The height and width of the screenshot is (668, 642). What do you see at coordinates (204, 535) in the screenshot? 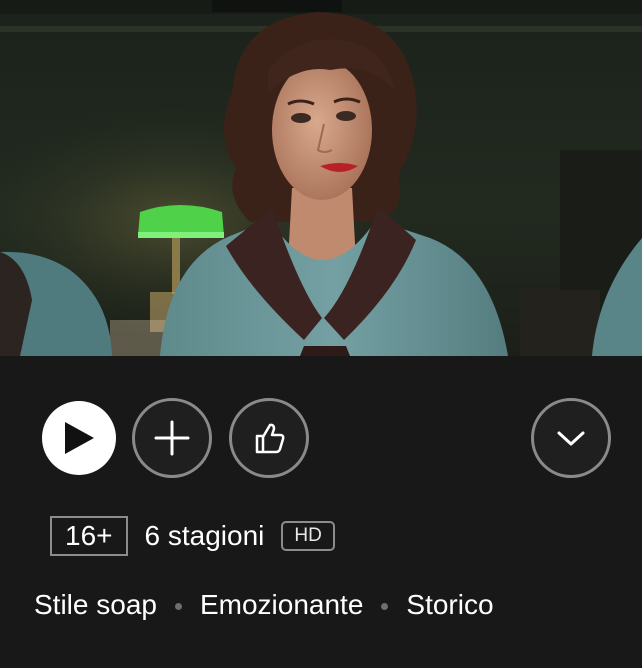
I see `seasons-count: 6 stagioni` at bounding box center [204, 535].